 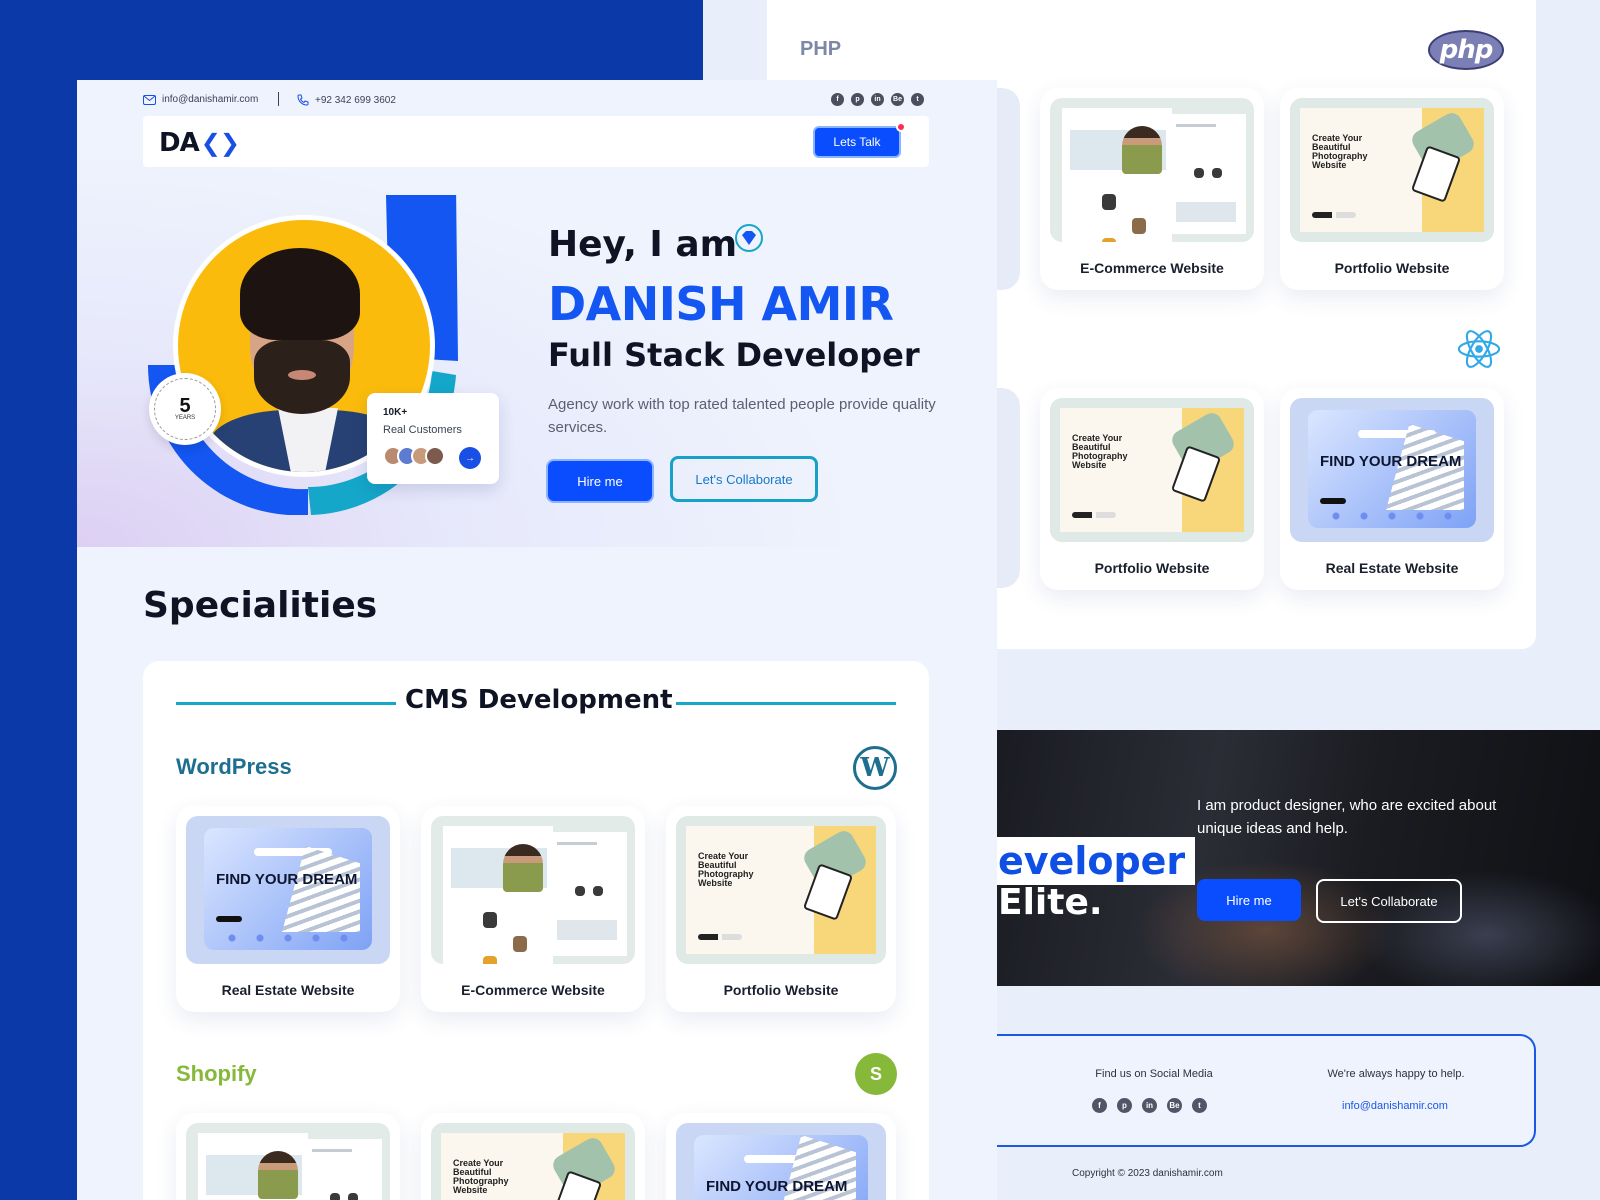 What do you see at coordinates (536, 141) in the screenshot?
I see `navbar: DA ❮❯ Lets Talk` at bounding box center [536, 141].